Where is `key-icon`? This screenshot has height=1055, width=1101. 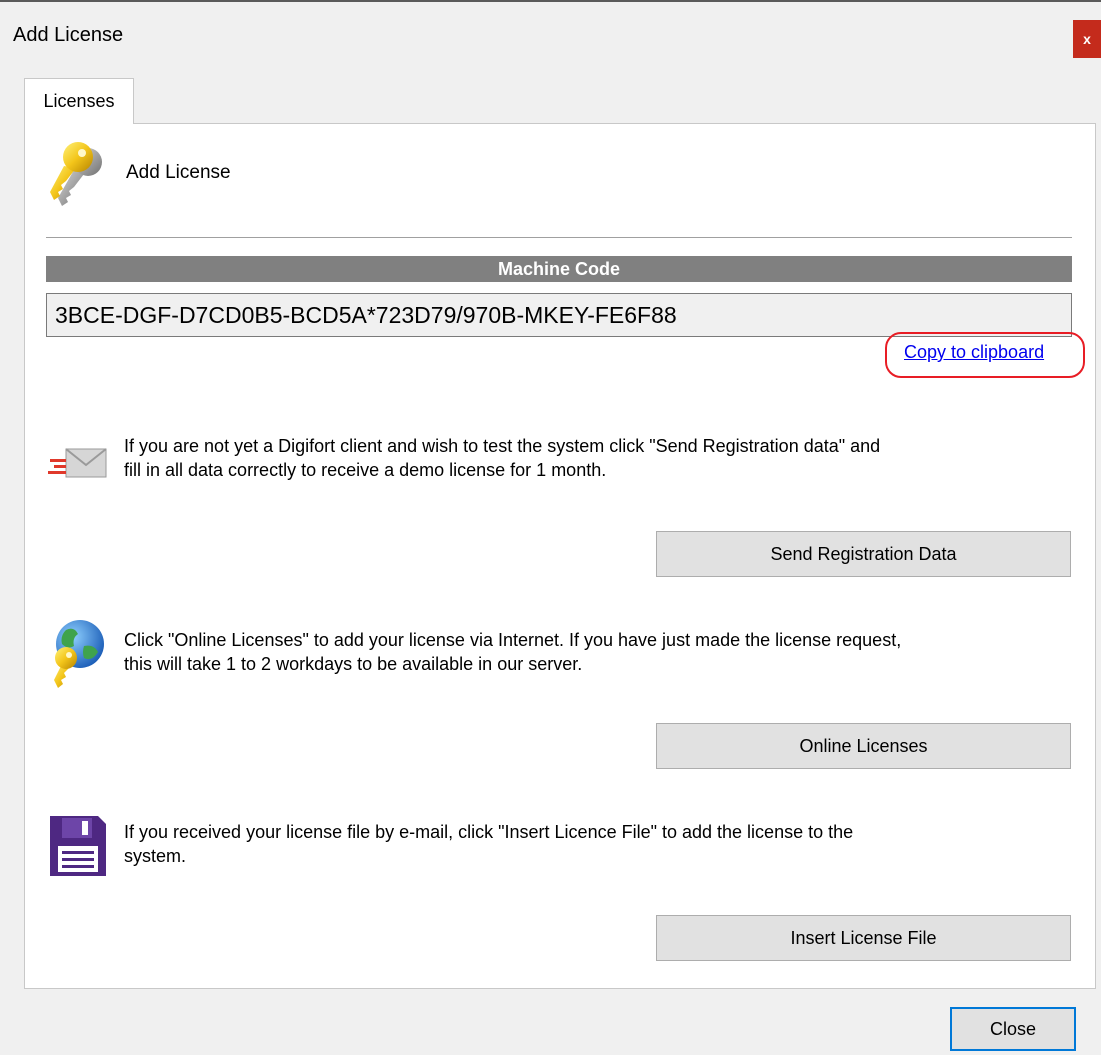
key-icon is located at coordinates (76, 175).